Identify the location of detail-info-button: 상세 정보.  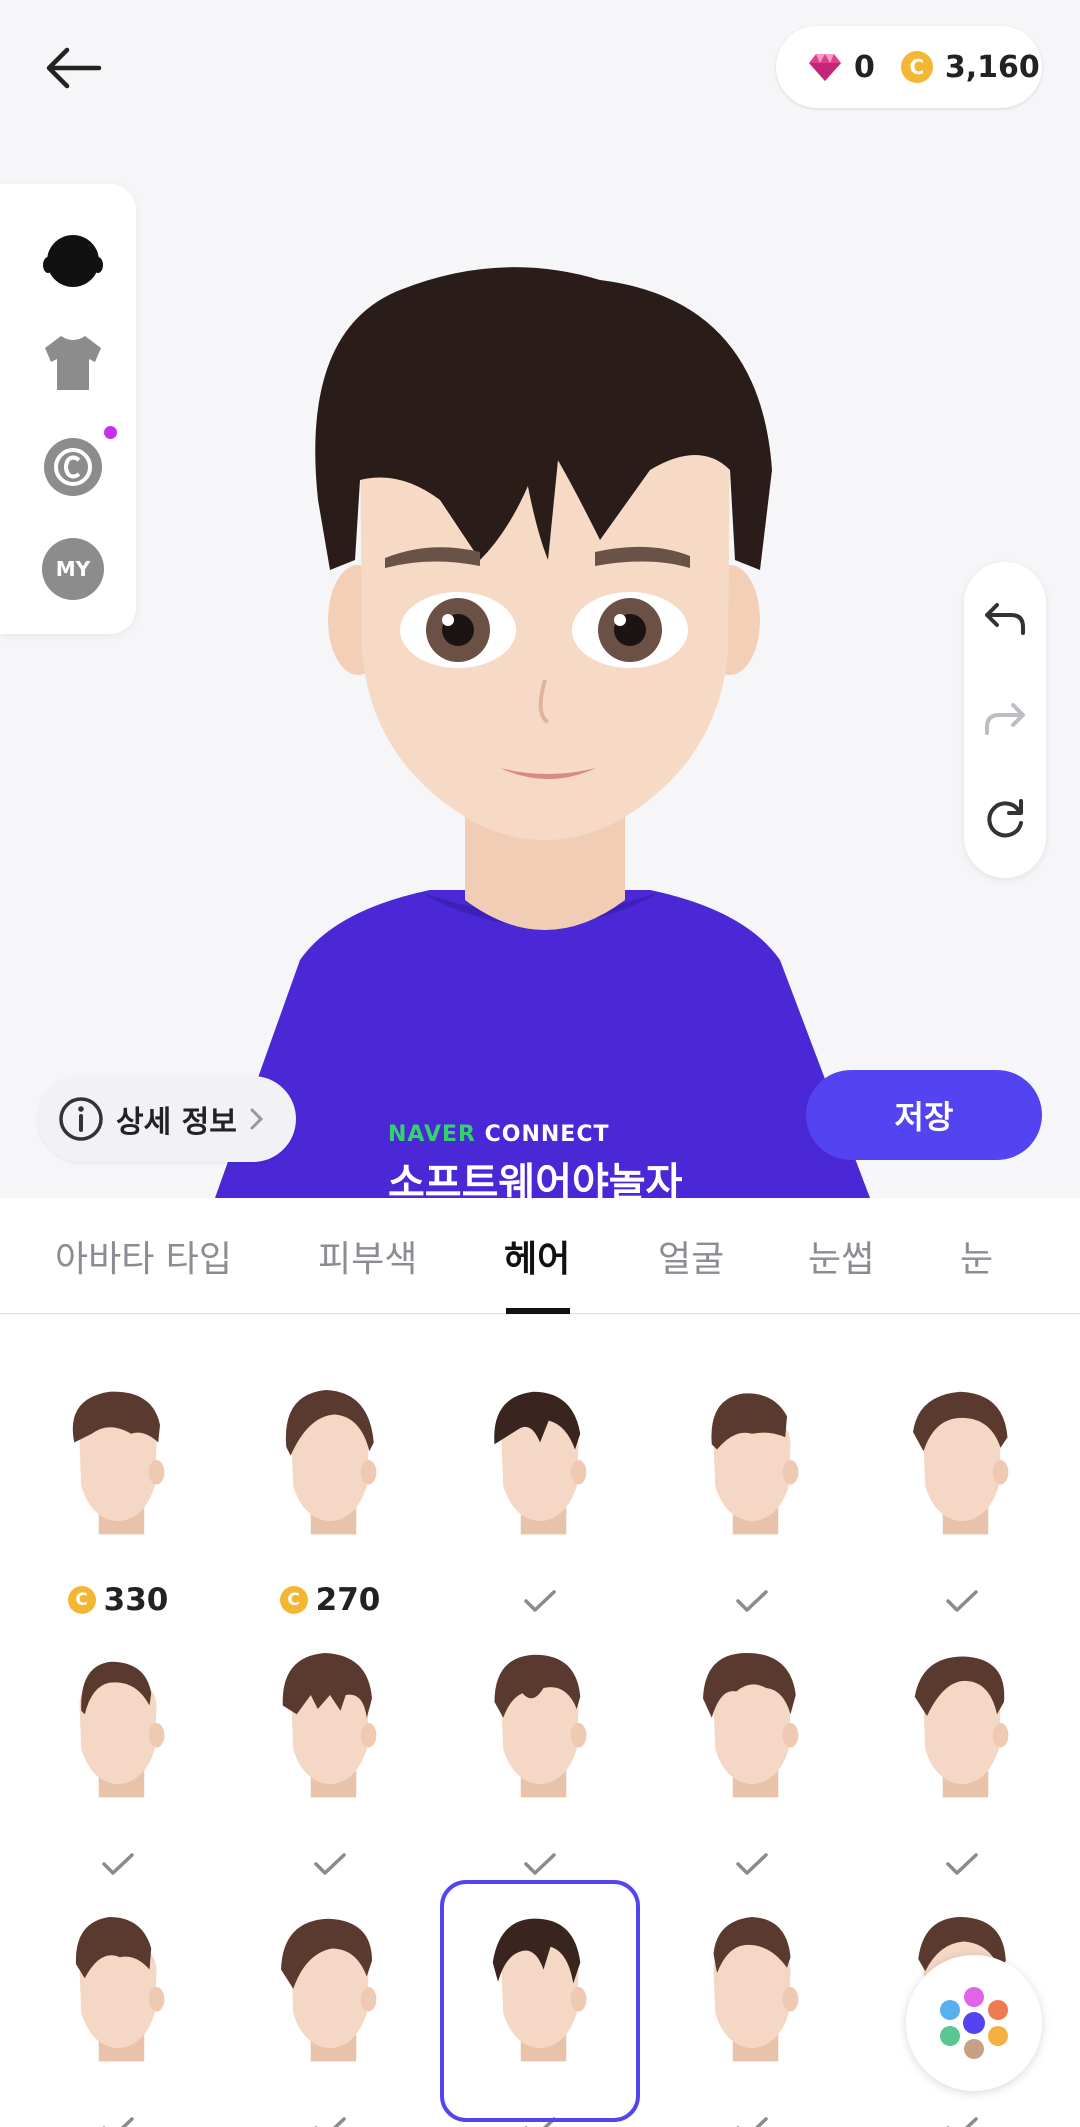
(167, 1119).